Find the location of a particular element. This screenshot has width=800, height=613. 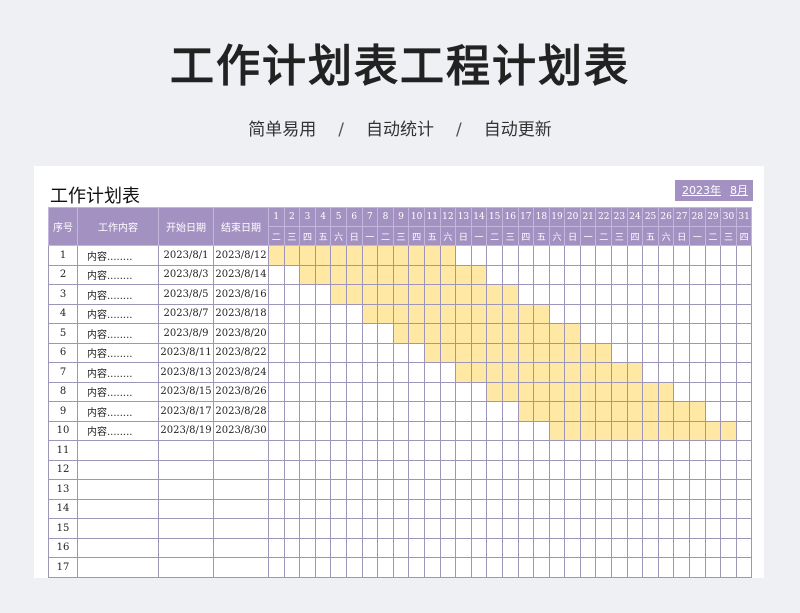

year-month-selector: 2023年 8月 is located at coordinates (714, 190).